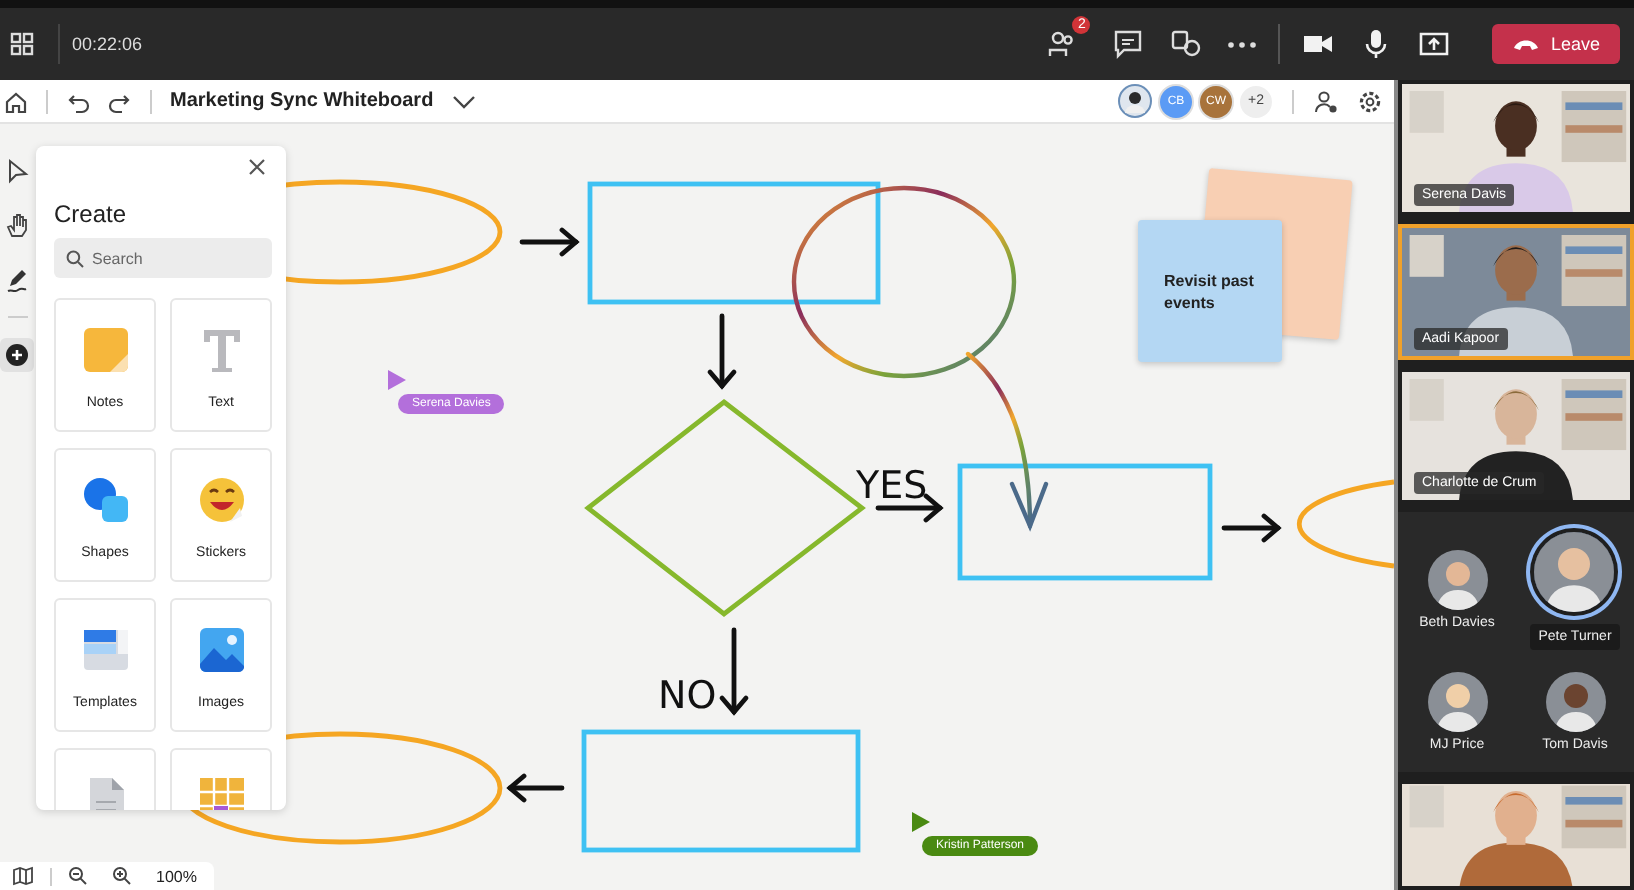 Image resolution: width=1634 pixels, height=890 pixels. I want to click on hand-icon, so click(17, 225).